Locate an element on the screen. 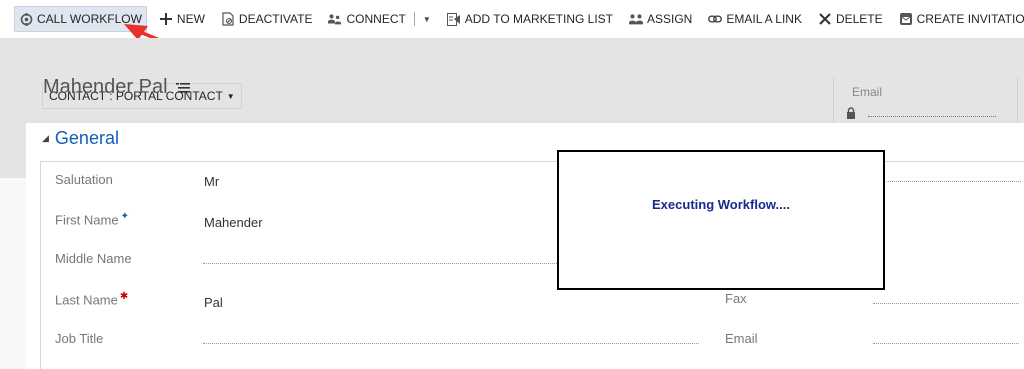 The image size is (1024, 369). assign-button: ASSIGN is located at coordinates (660, 19).